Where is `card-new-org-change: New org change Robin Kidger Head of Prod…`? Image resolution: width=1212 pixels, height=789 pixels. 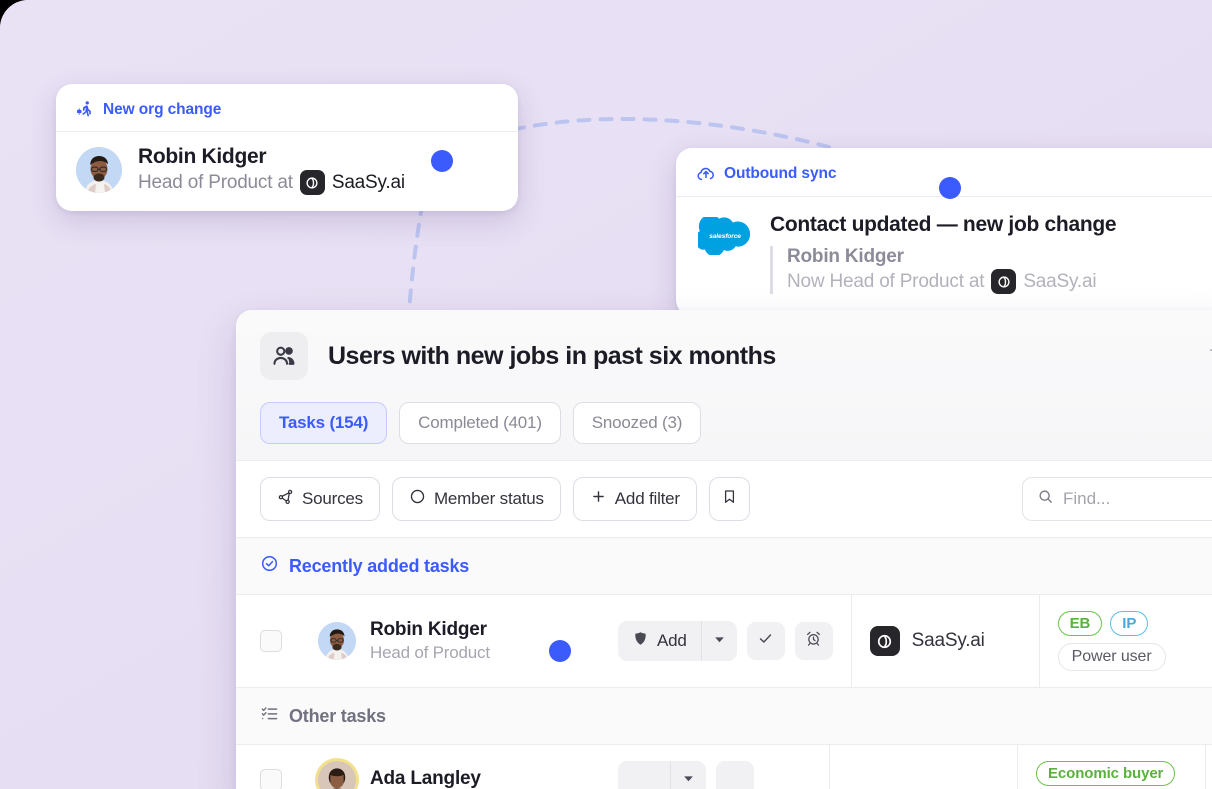
card-new-org-change: New org change Robin Kidger Head of Prod… is located at coordinates (287, 147).